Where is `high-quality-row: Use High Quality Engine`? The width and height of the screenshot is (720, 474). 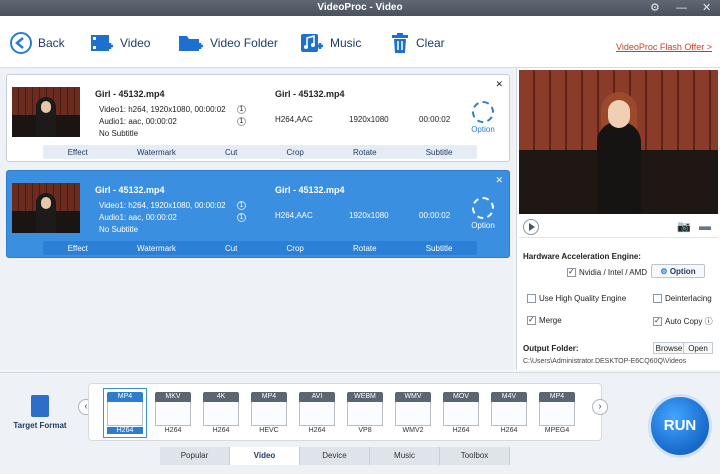 high-quality-row: Use High Quality Engine is located at coordinates (577, 299).